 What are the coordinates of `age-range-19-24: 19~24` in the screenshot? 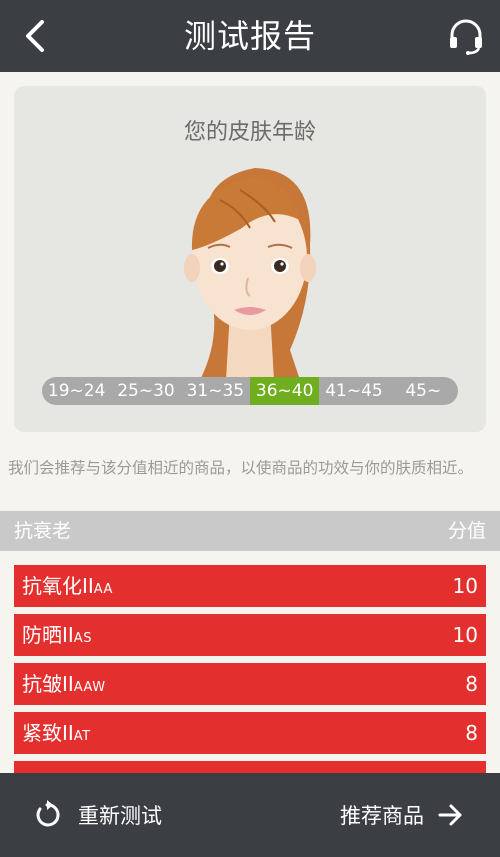 It's located at (76, 391).